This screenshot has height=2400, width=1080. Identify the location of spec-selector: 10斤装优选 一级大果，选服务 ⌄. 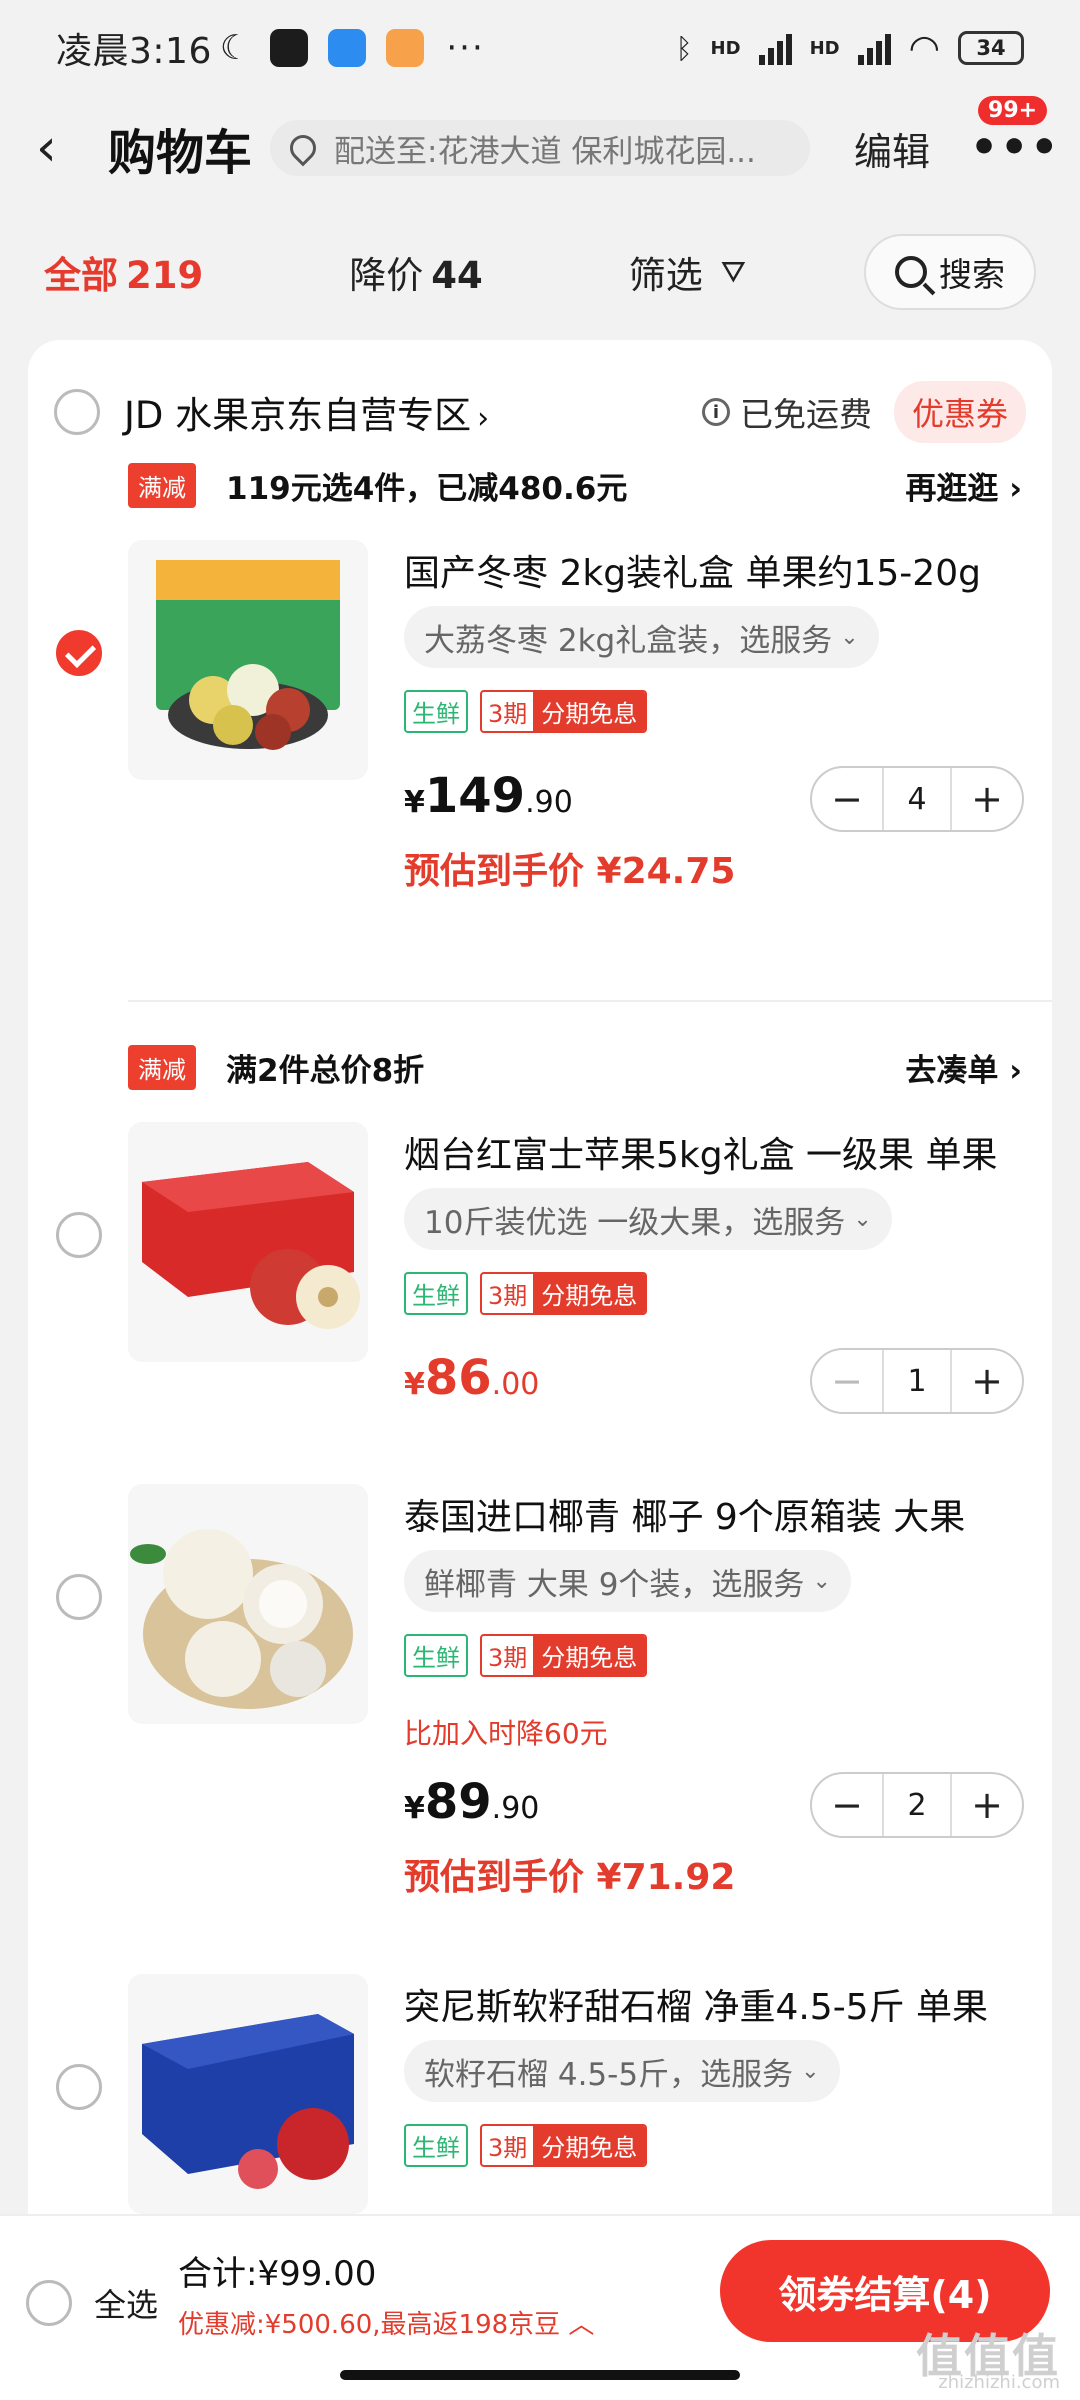
(648, 1219).